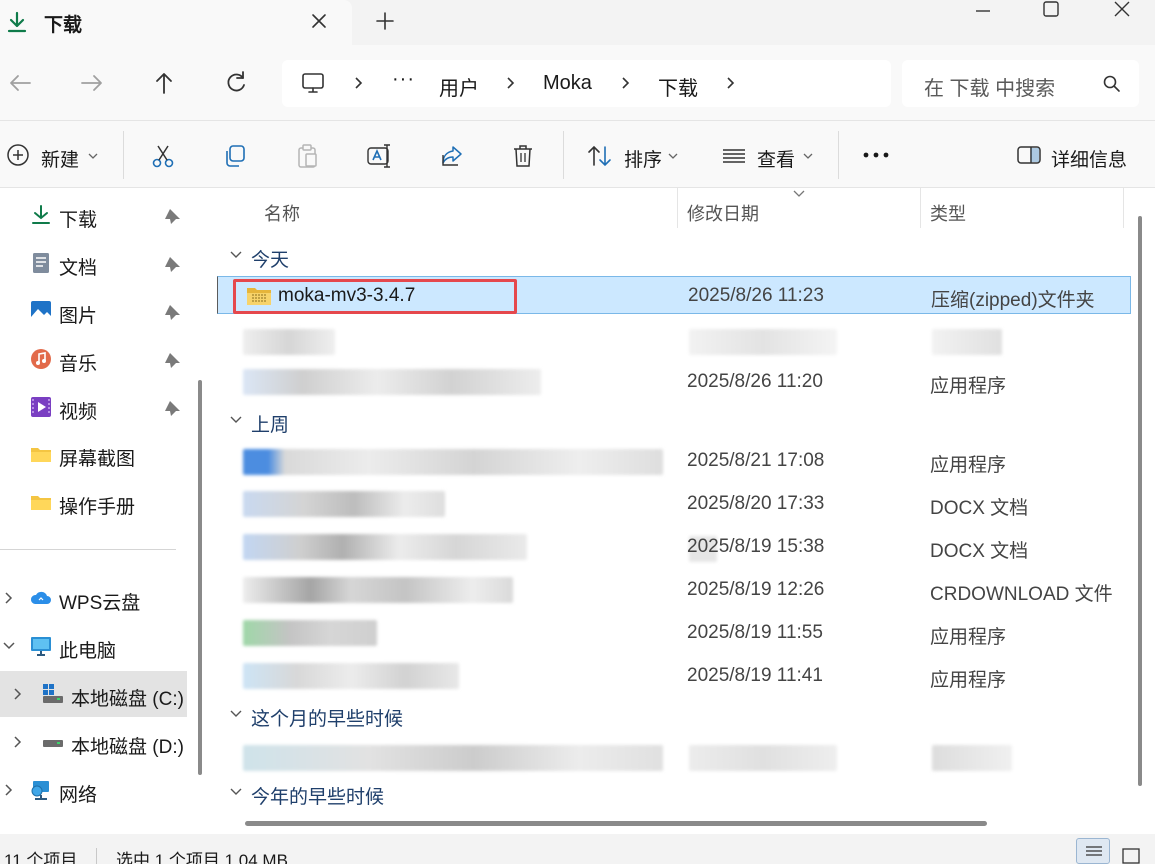 The width and height of the screenshot is (1155, 864). What do you see at coordinates (403, 79) in the screenshot?
I see `breadcrumb-overflow: ···` at bounding box center [403, 79].